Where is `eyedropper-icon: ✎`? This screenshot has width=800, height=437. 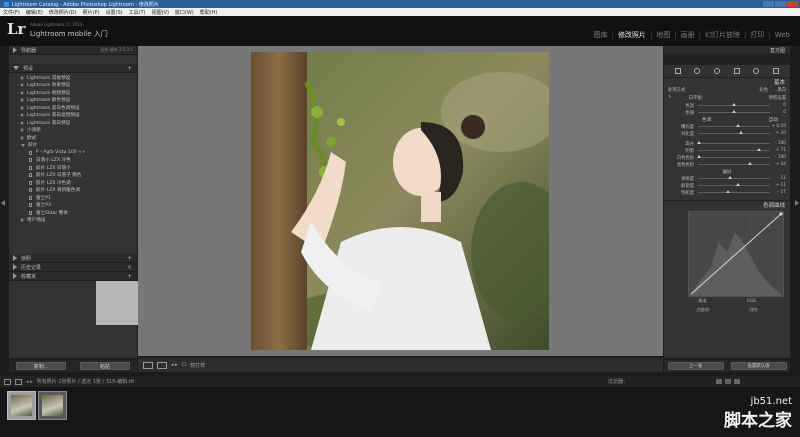 eyedropper-icon: ✎ is located at coordinates (674, 97).